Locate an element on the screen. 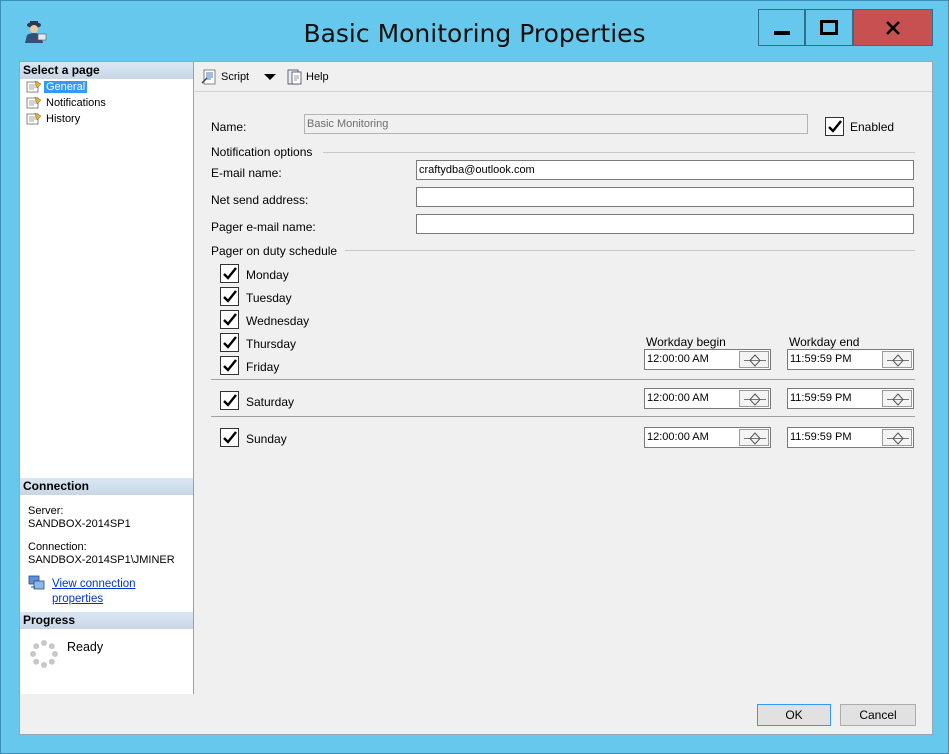 The height and width of the screenshot is (754, 949). page-item-general: General is located at coordinates (57, 87).